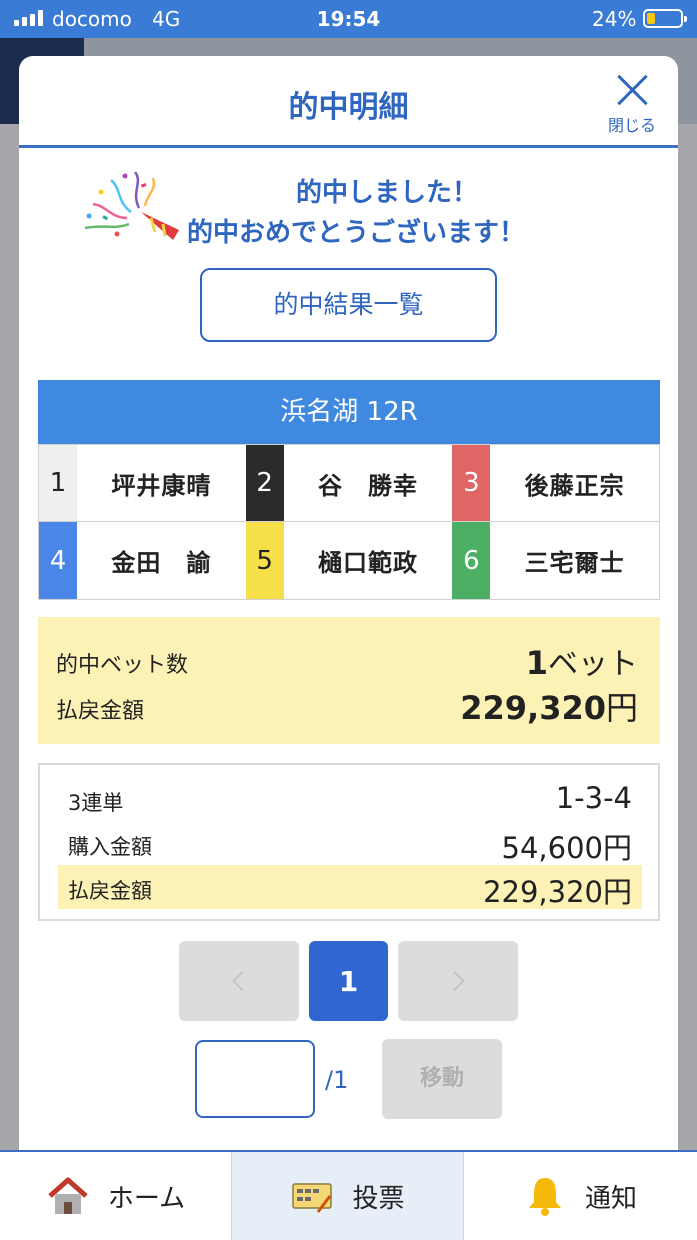  What do you see at coordinates (455, 981) in the screenshot?
I see `chevron-right-icon` at bounding box center [455, 981].